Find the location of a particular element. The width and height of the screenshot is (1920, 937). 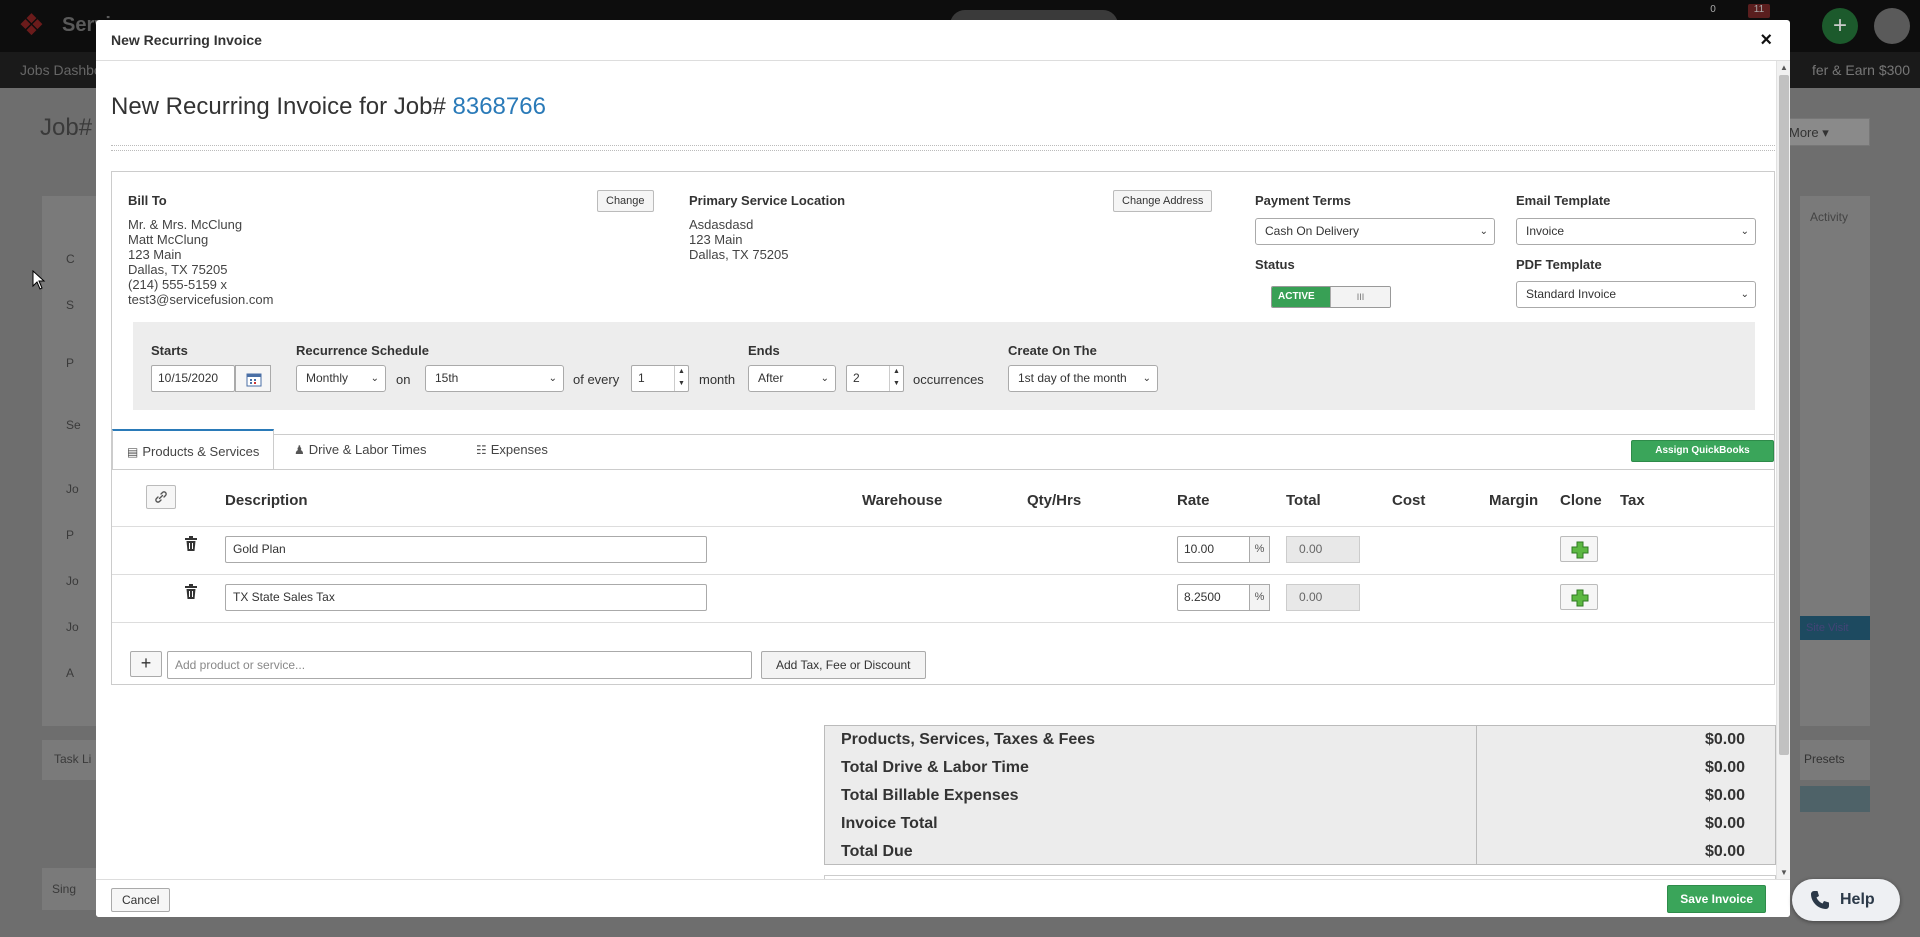

help-button: Help is located at coordinates (1846, 900).